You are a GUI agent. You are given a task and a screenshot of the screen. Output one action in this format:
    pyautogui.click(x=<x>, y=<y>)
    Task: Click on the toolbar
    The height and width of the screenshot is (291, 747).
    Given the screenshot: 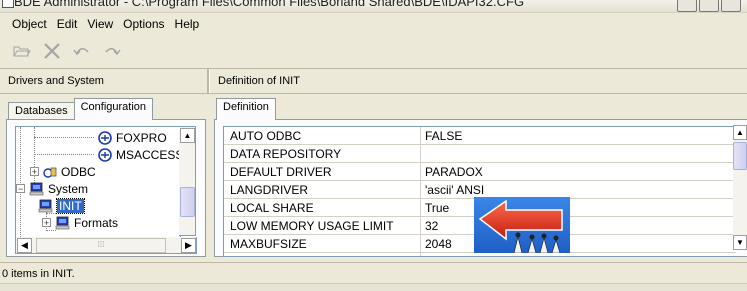 What is the action you would take?
    pyautogui.click(x=373, y=51)
    